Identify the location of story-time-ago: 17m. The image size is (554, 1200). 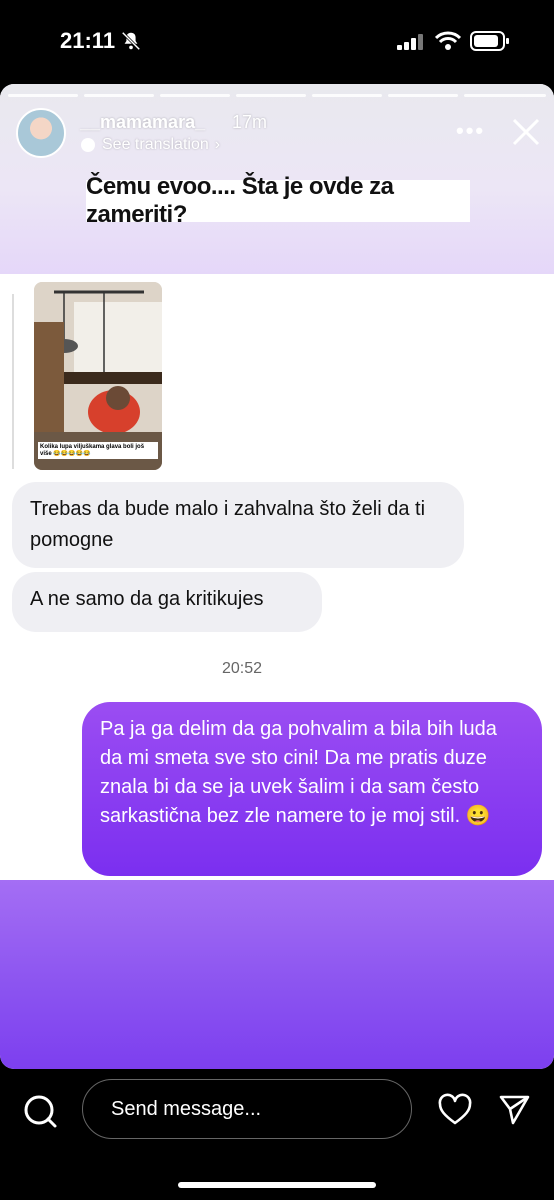
(250, 122).